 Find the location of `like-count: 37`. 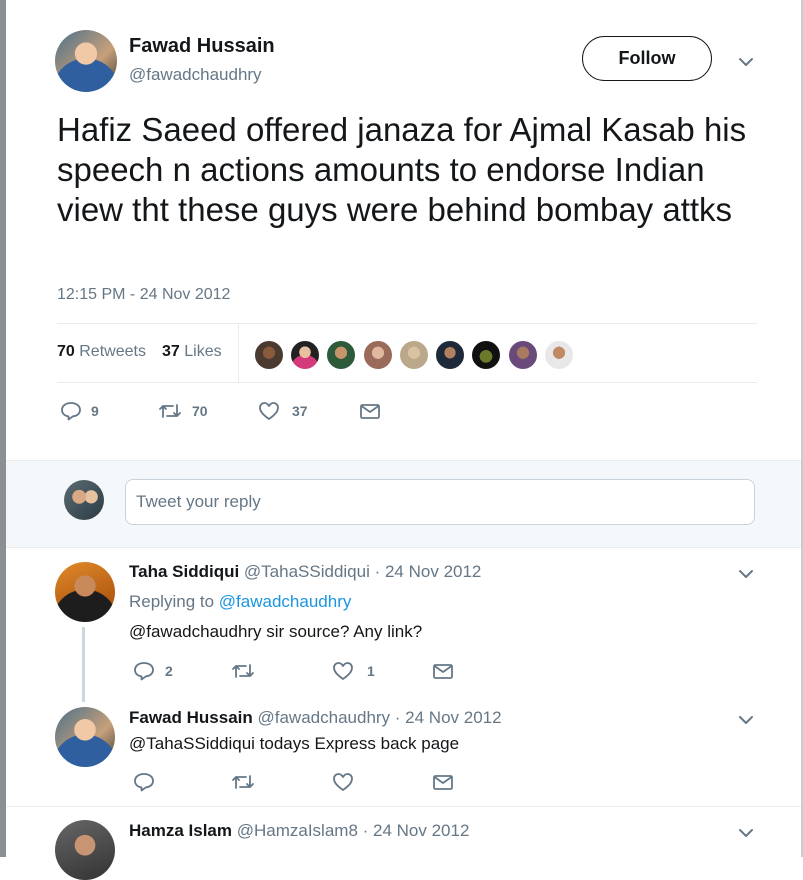

like-count: 37 is located at coordinates (300, 411).